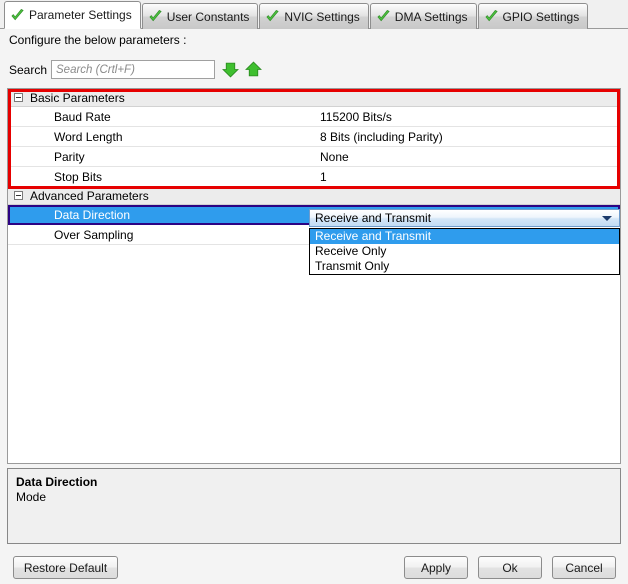 The image size is (628, 584). I want to click on row-name: Data Direction, so click(92, 215).